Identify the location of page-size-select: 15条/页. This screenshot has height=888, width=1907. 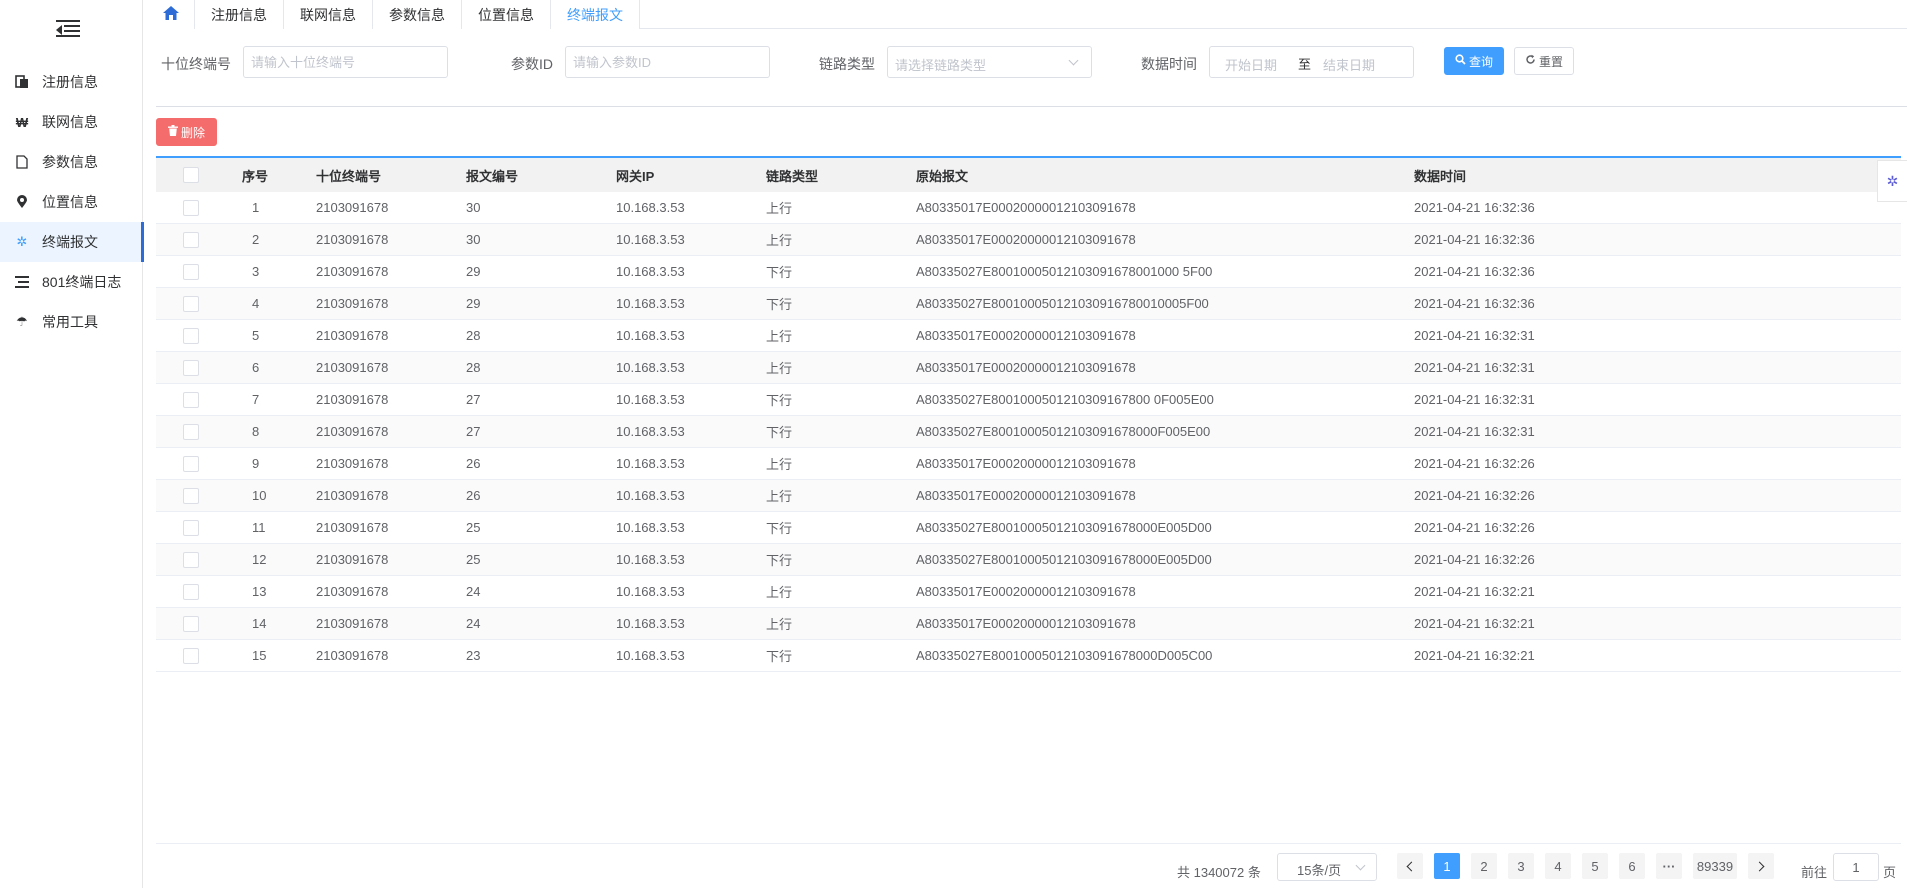
(1327, 867).